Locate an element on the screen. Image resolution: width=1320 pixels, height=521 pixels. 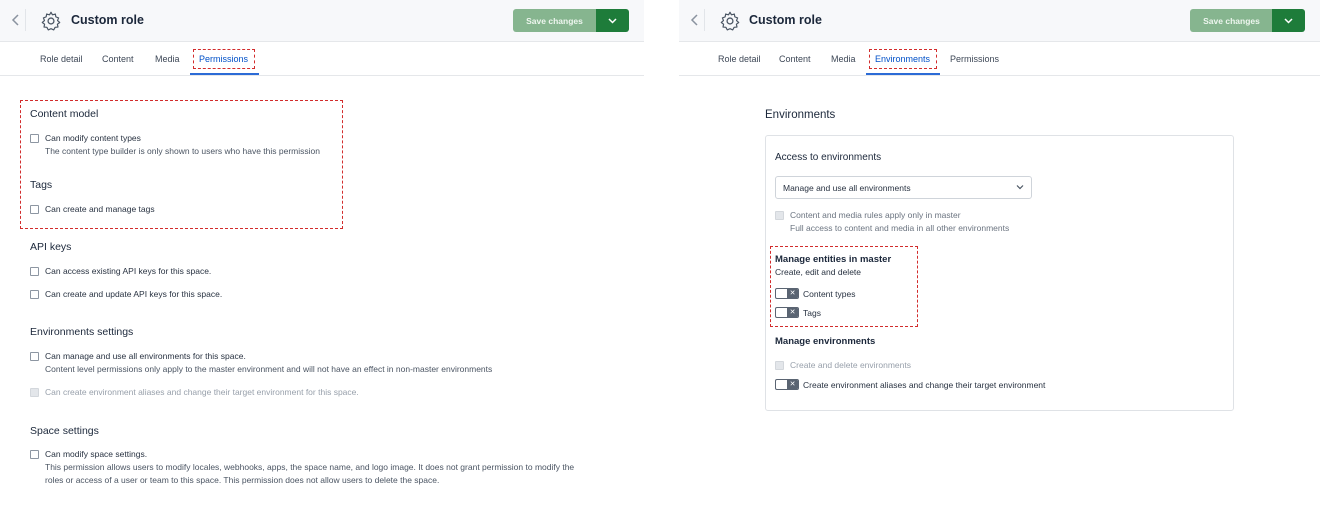
create-delete-environments-checkbox is located at coordinates (779, 365).